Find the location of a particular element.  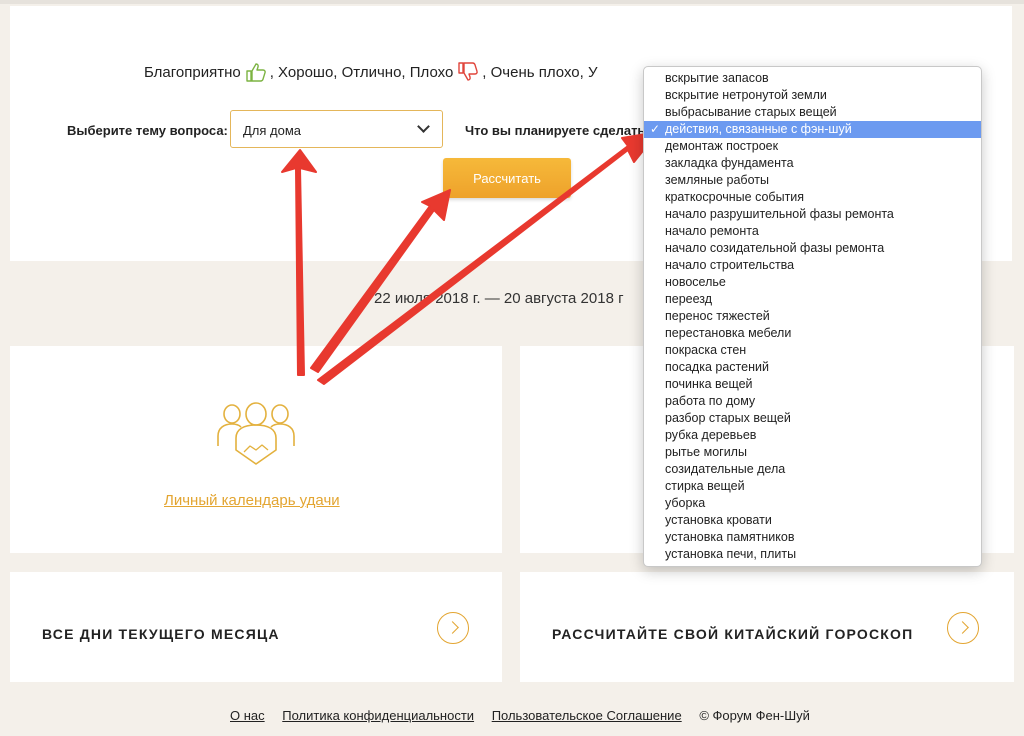

dropdown-option-label: установка памятников is located at coordinates (730, 537).